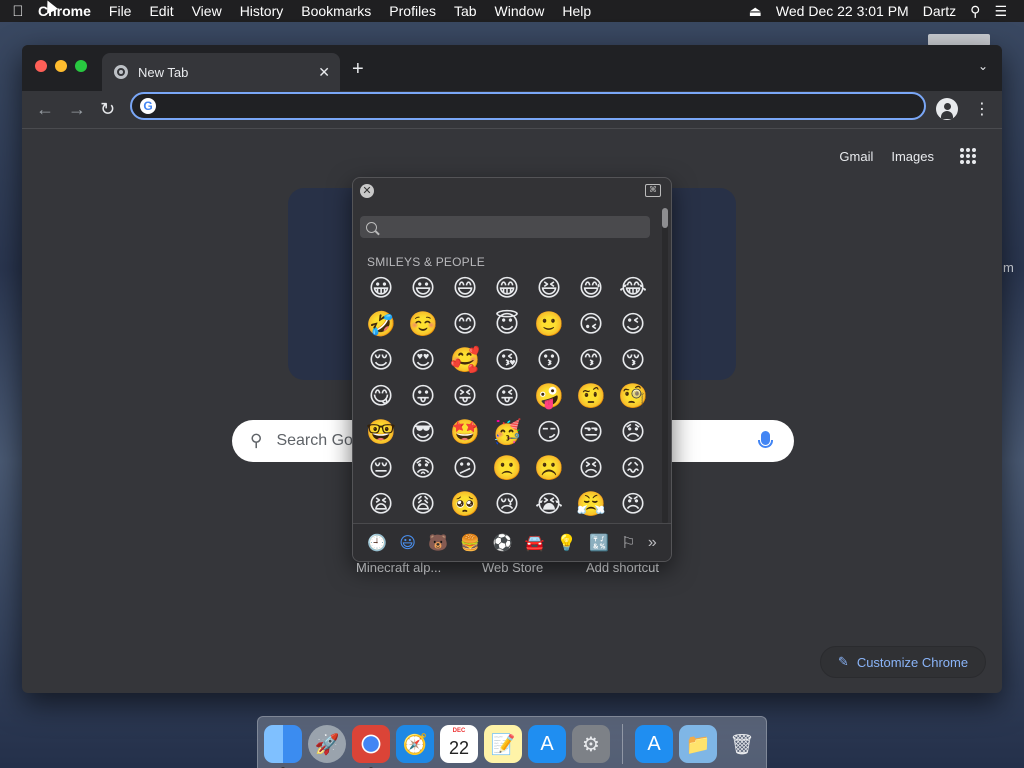  Describe the element at coordinates (755, 11) in the screenshot. I see `eject-icon: ⏏` at that location.